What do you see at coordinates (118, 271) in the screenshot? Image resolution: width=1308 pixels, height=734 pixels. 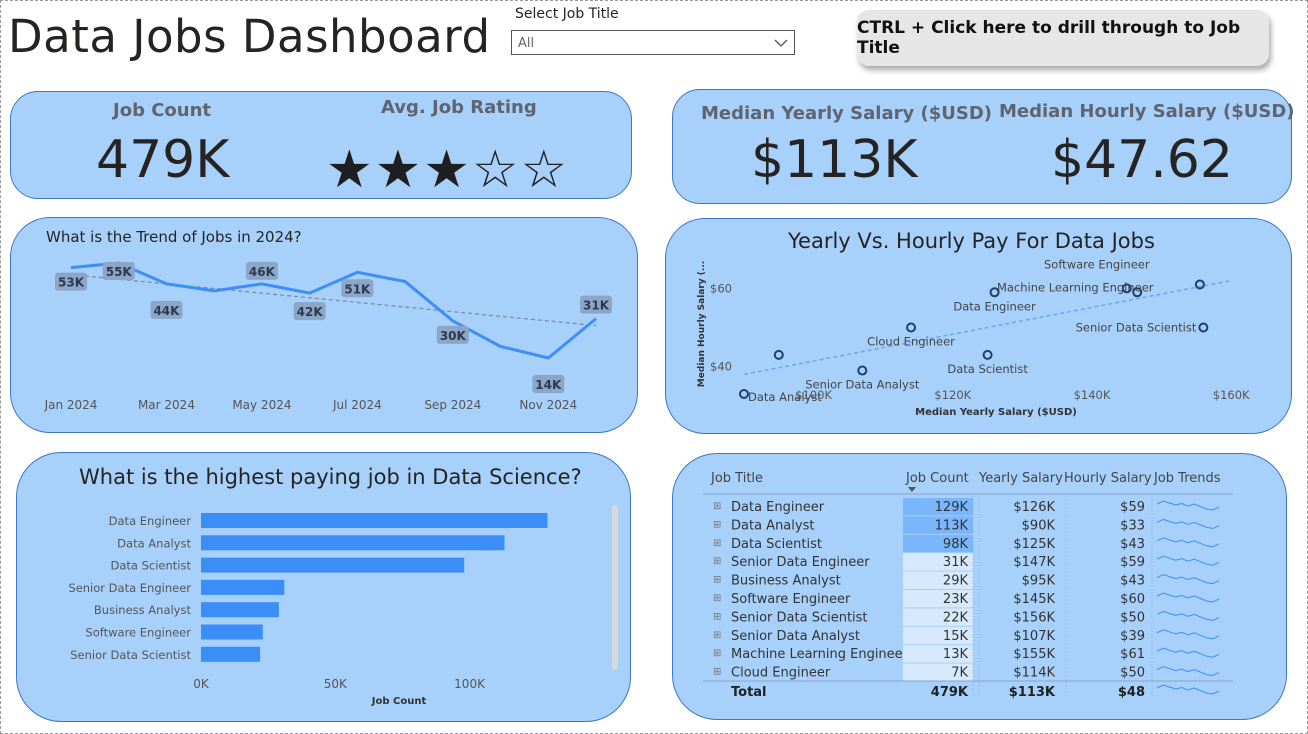 I see `trend-data-label: 55K` at bounding box center [118, 271].